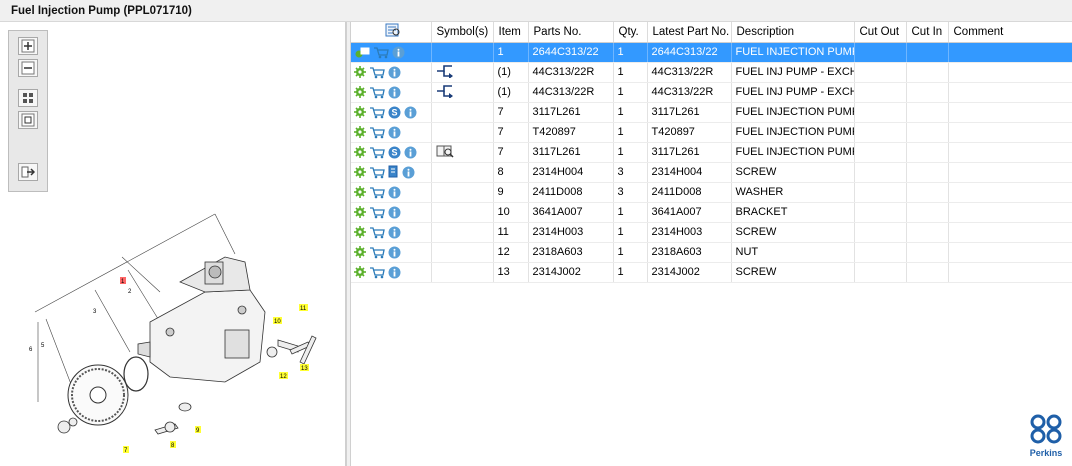 This screenshot has width=1072, height=466. What do you see at coordinates (793, 132) in the screenshot?
I see `description-cell: FUEL INJECTION PUMP G` at bounding box center [793, 132].